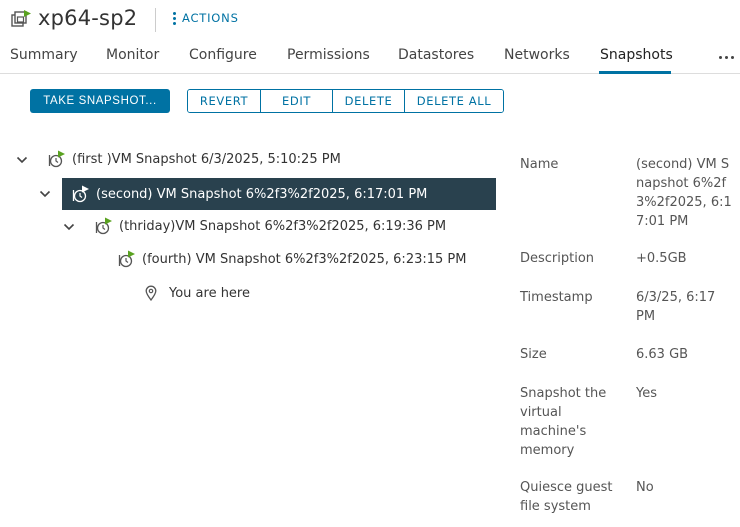 Image resolution: width=740 pixels, height=527 pixels. Describe the element at coordinates (635, 72) in the screenshot. I see `active-tab-indicator` at that location.